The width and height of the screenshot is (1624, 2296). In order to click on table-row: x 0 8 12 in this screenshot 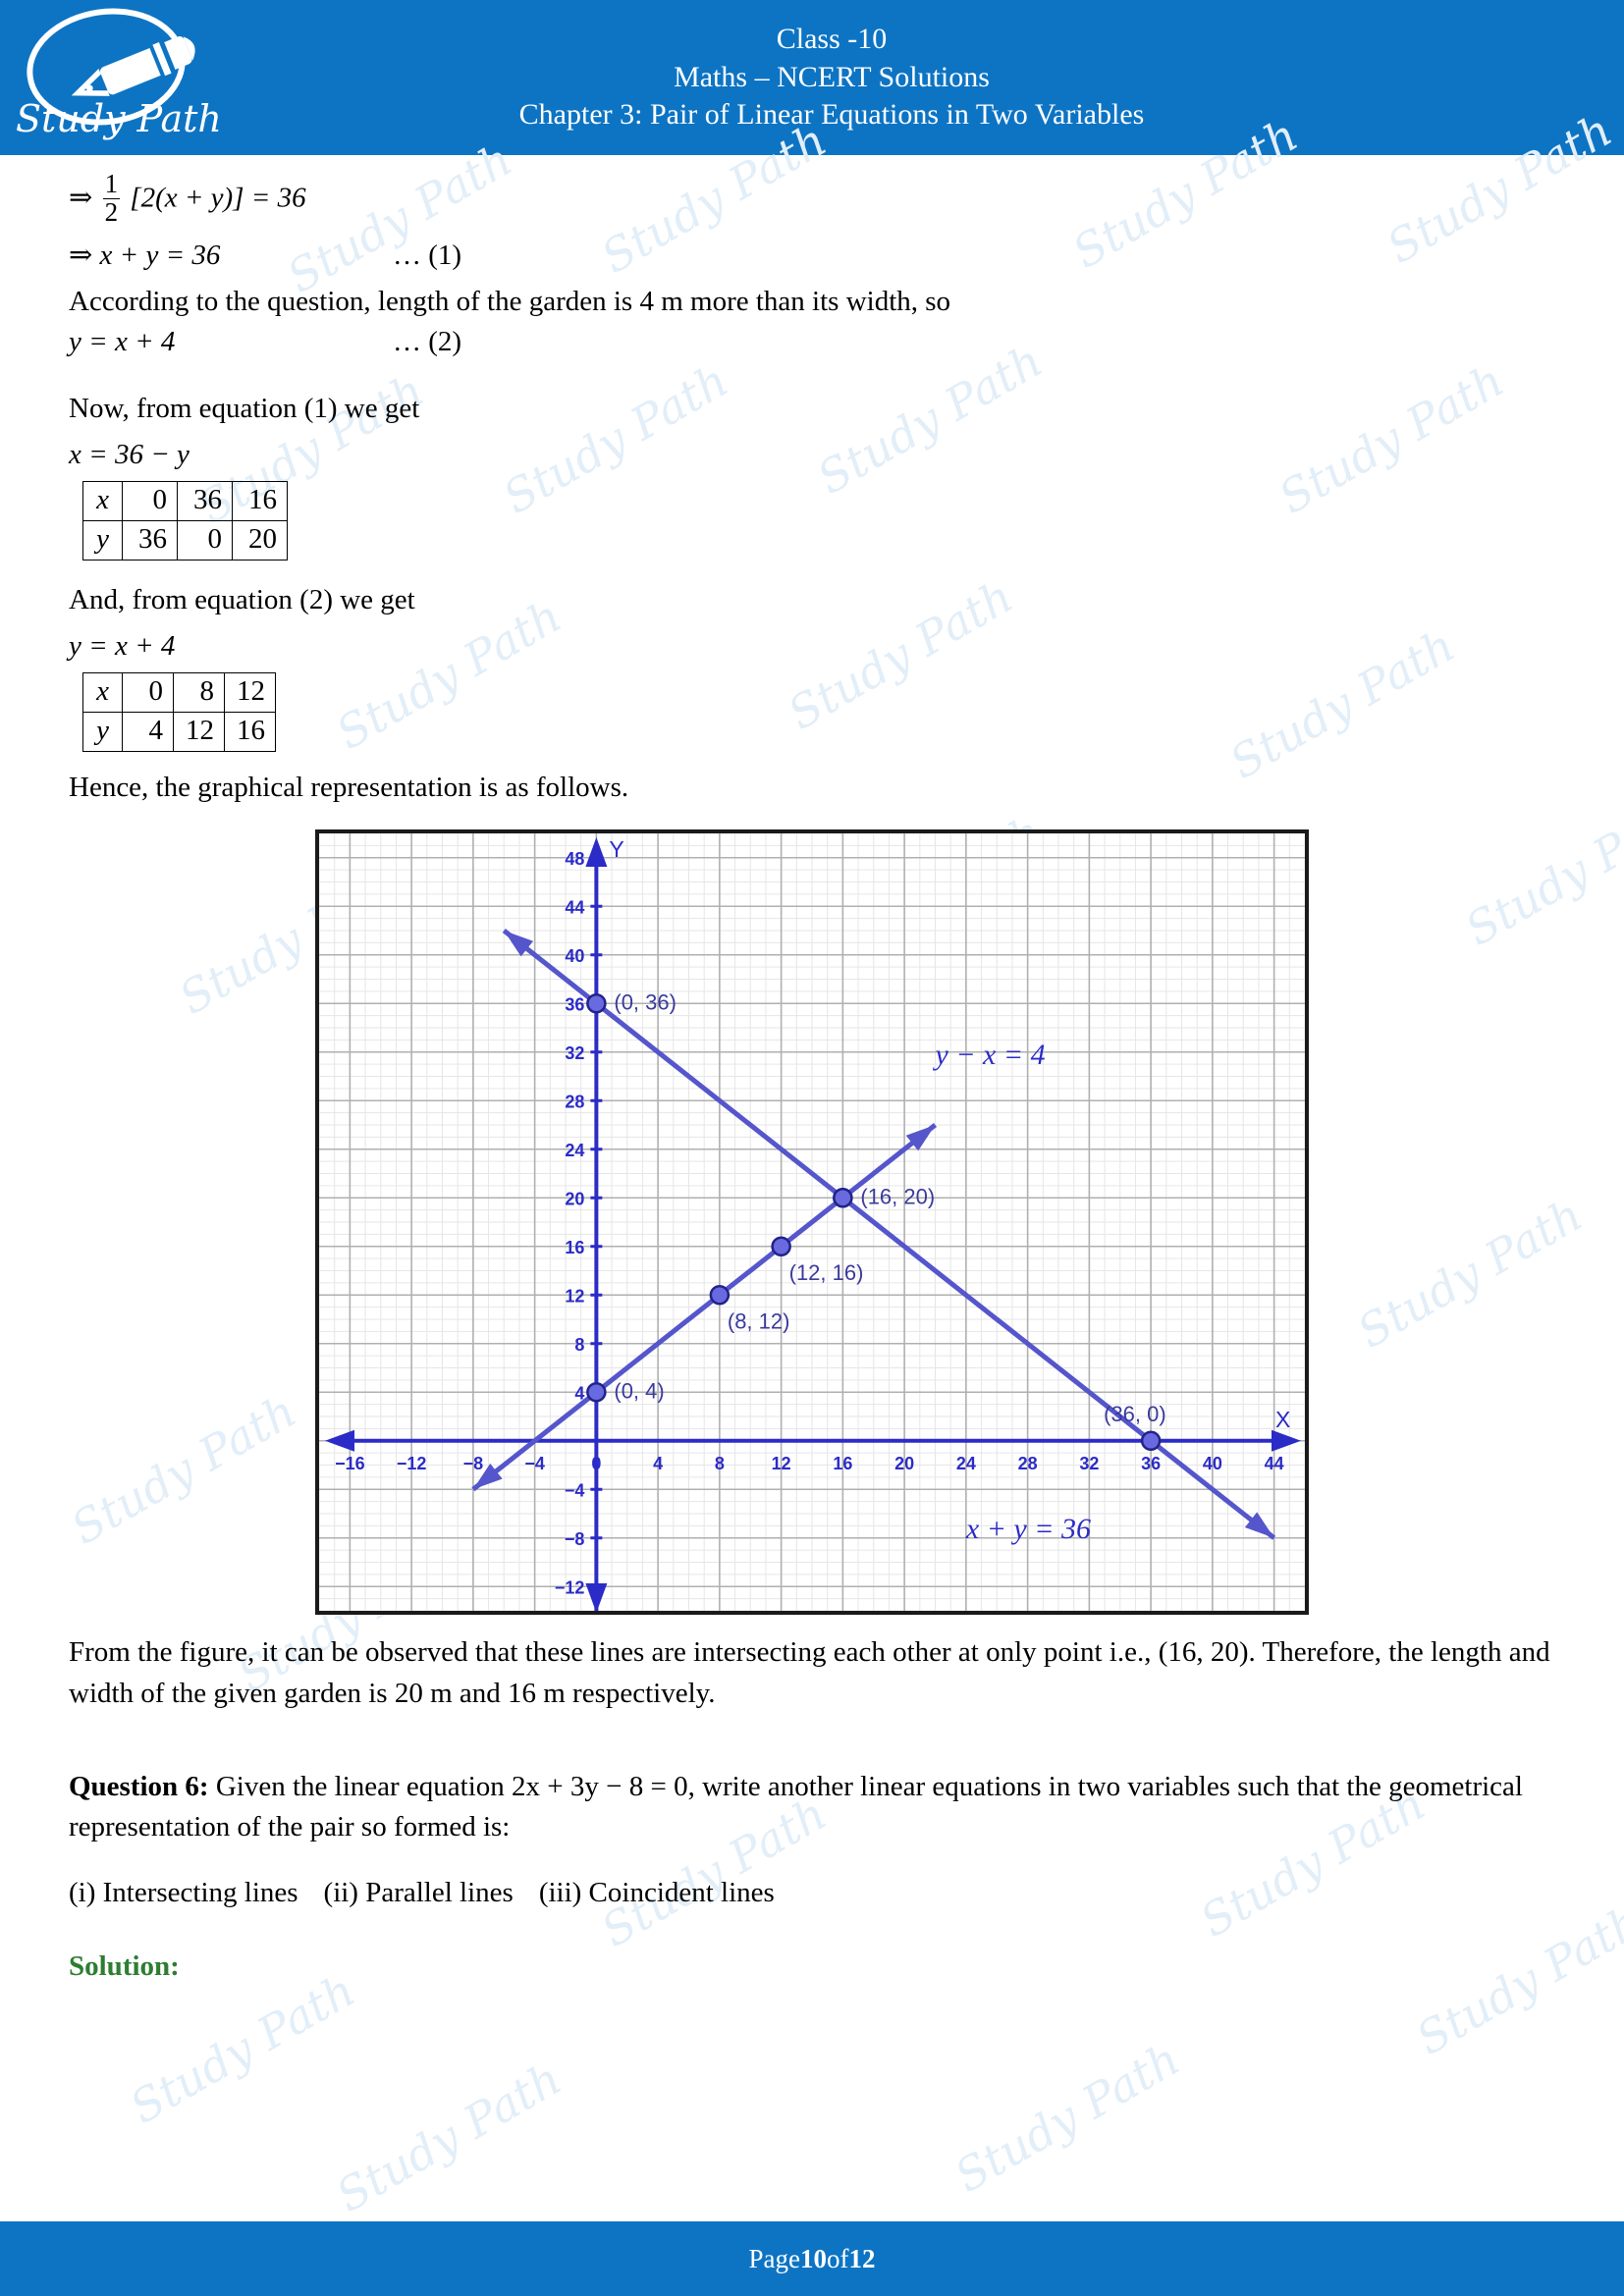, I will do `click(179, 693)`.